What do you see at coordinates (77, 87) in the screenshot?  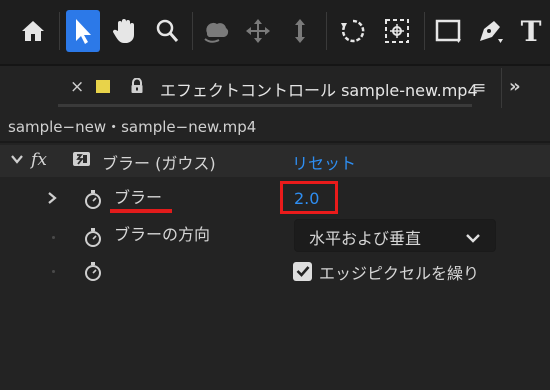 I see `close-icon: ×` at bounding box center [77, 87].